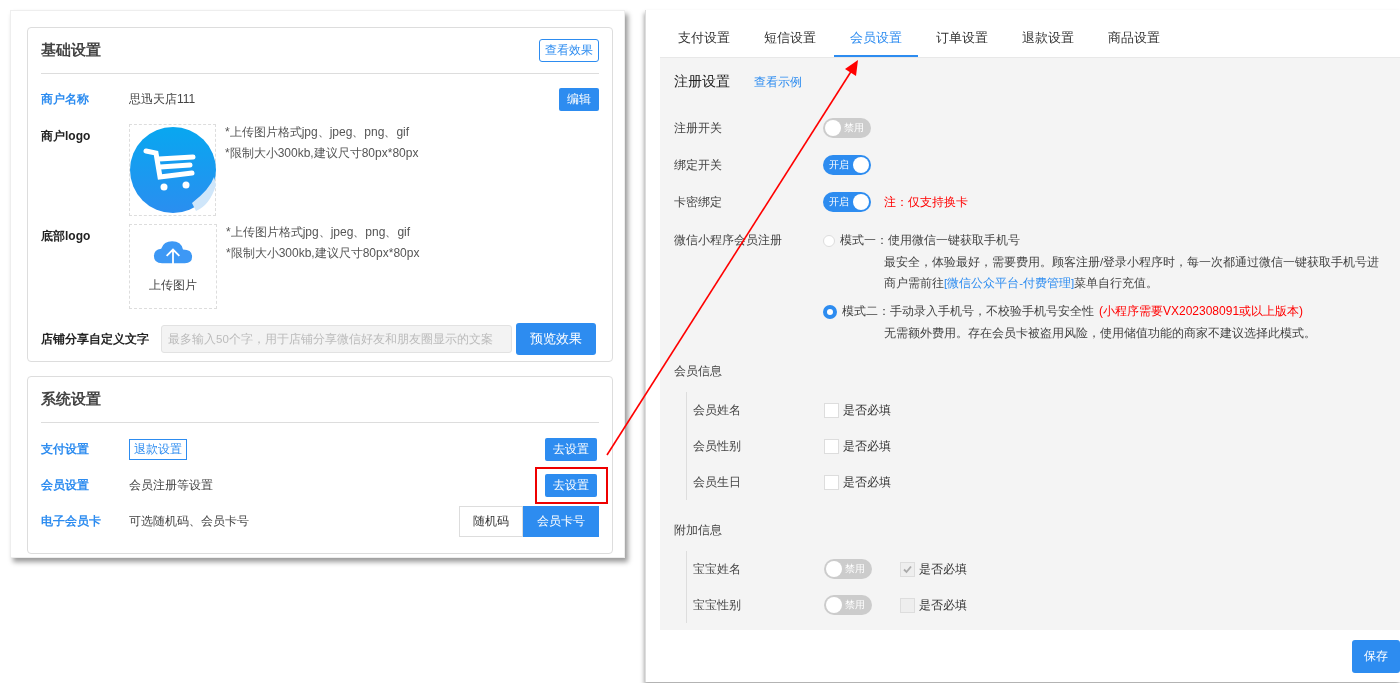 Image resolution: width=1400 pixels, height=683 pixels. Describe the element at coordinates (968, 311) in the screenshot. I see `option-label: 模式二：手动录入手机号，不校验手机号安全性` at that location.